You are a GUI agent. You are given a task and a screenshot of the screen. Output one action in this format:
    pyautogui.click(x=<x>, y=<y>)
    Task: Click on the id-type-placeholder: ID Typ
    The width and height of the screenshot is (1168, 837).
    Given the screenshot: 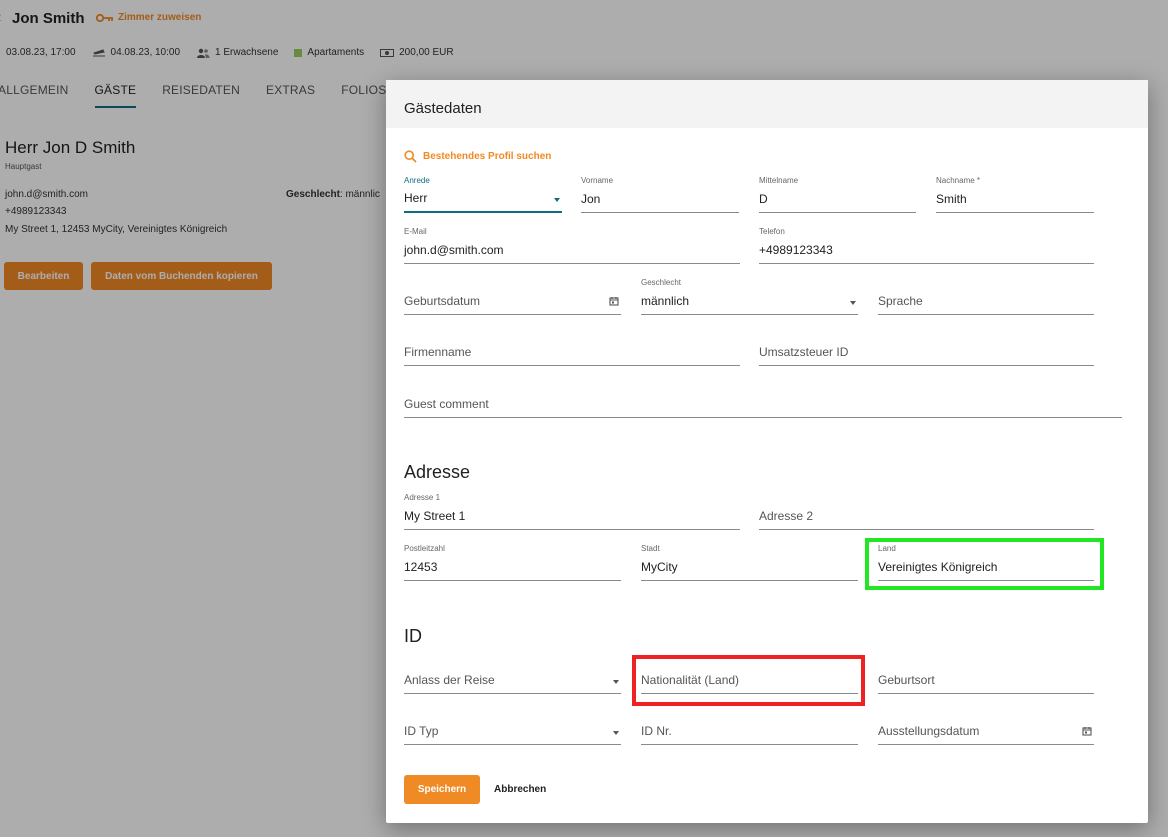 What is the action you would take?
    pyautogui.click(x=421, y=731)
    